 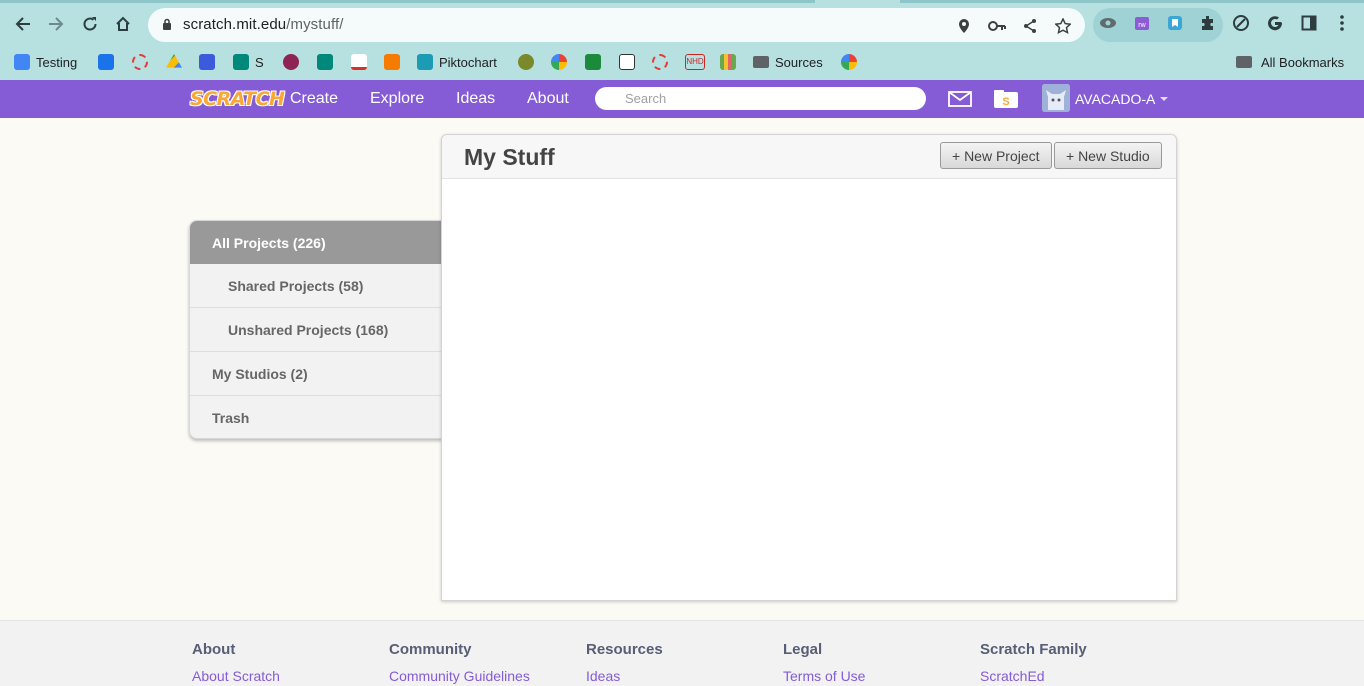 What do you see at coordinates (1175, 23) in the screenshot?
I see `bookmark-extension-icon` at bounding box center [1175, 23].